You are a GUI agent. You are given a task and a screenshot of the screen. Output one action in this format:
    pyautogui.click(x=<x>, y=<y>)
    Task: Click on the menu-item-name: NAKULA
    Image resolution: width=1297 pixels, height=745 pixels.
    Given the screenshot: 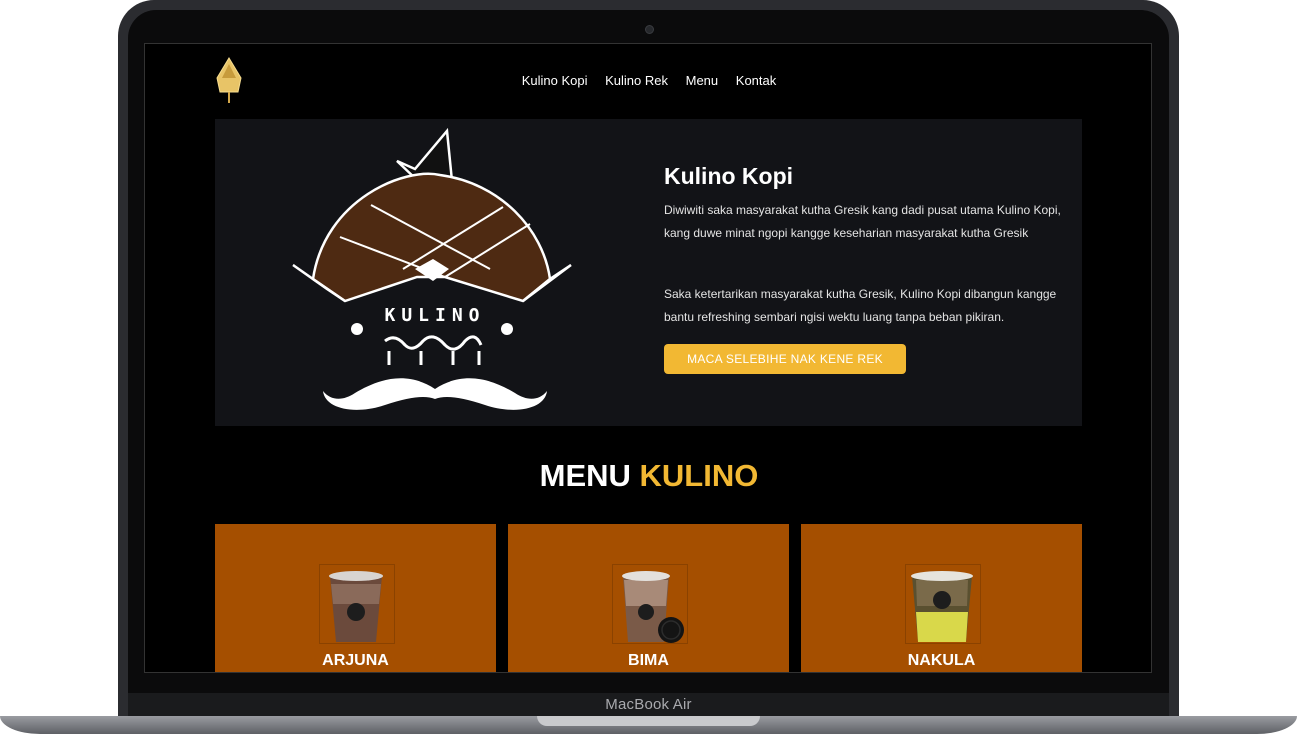 What is the action you would take?
    pyautogui.click(x=941, y=660)
    